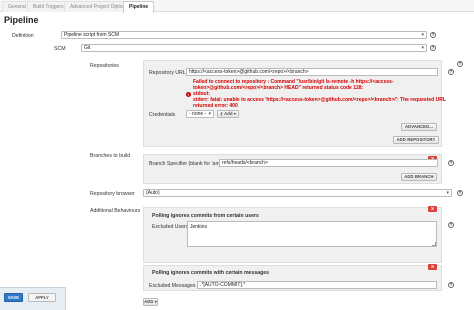  I want to click on error-line-5: returned error: 400, so click(215, 106).